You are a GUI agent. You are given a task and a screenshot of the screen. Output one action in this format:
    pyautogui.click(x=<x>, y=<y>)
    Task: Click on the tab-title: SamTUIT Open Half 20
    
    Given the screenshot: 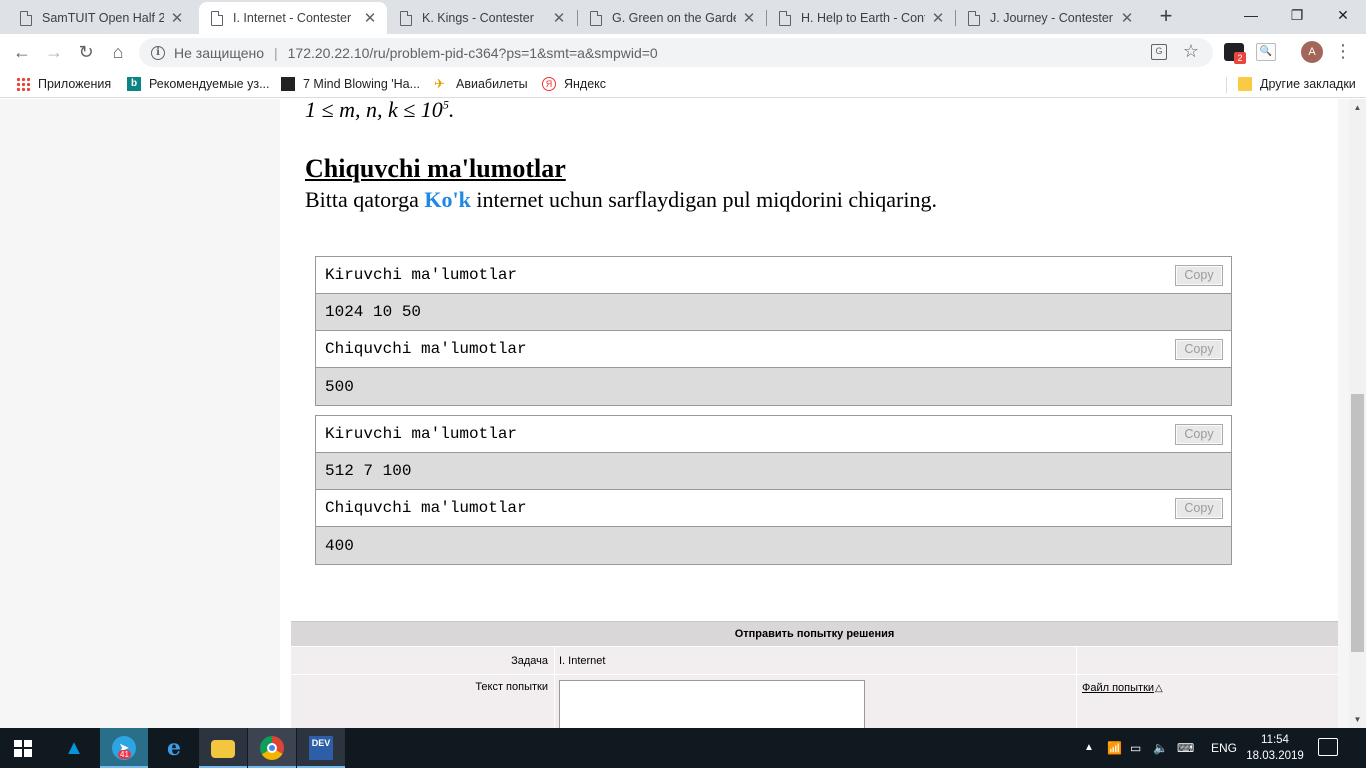 What is the action you would take?
    pyautogui.click(x=103, y=18)
    